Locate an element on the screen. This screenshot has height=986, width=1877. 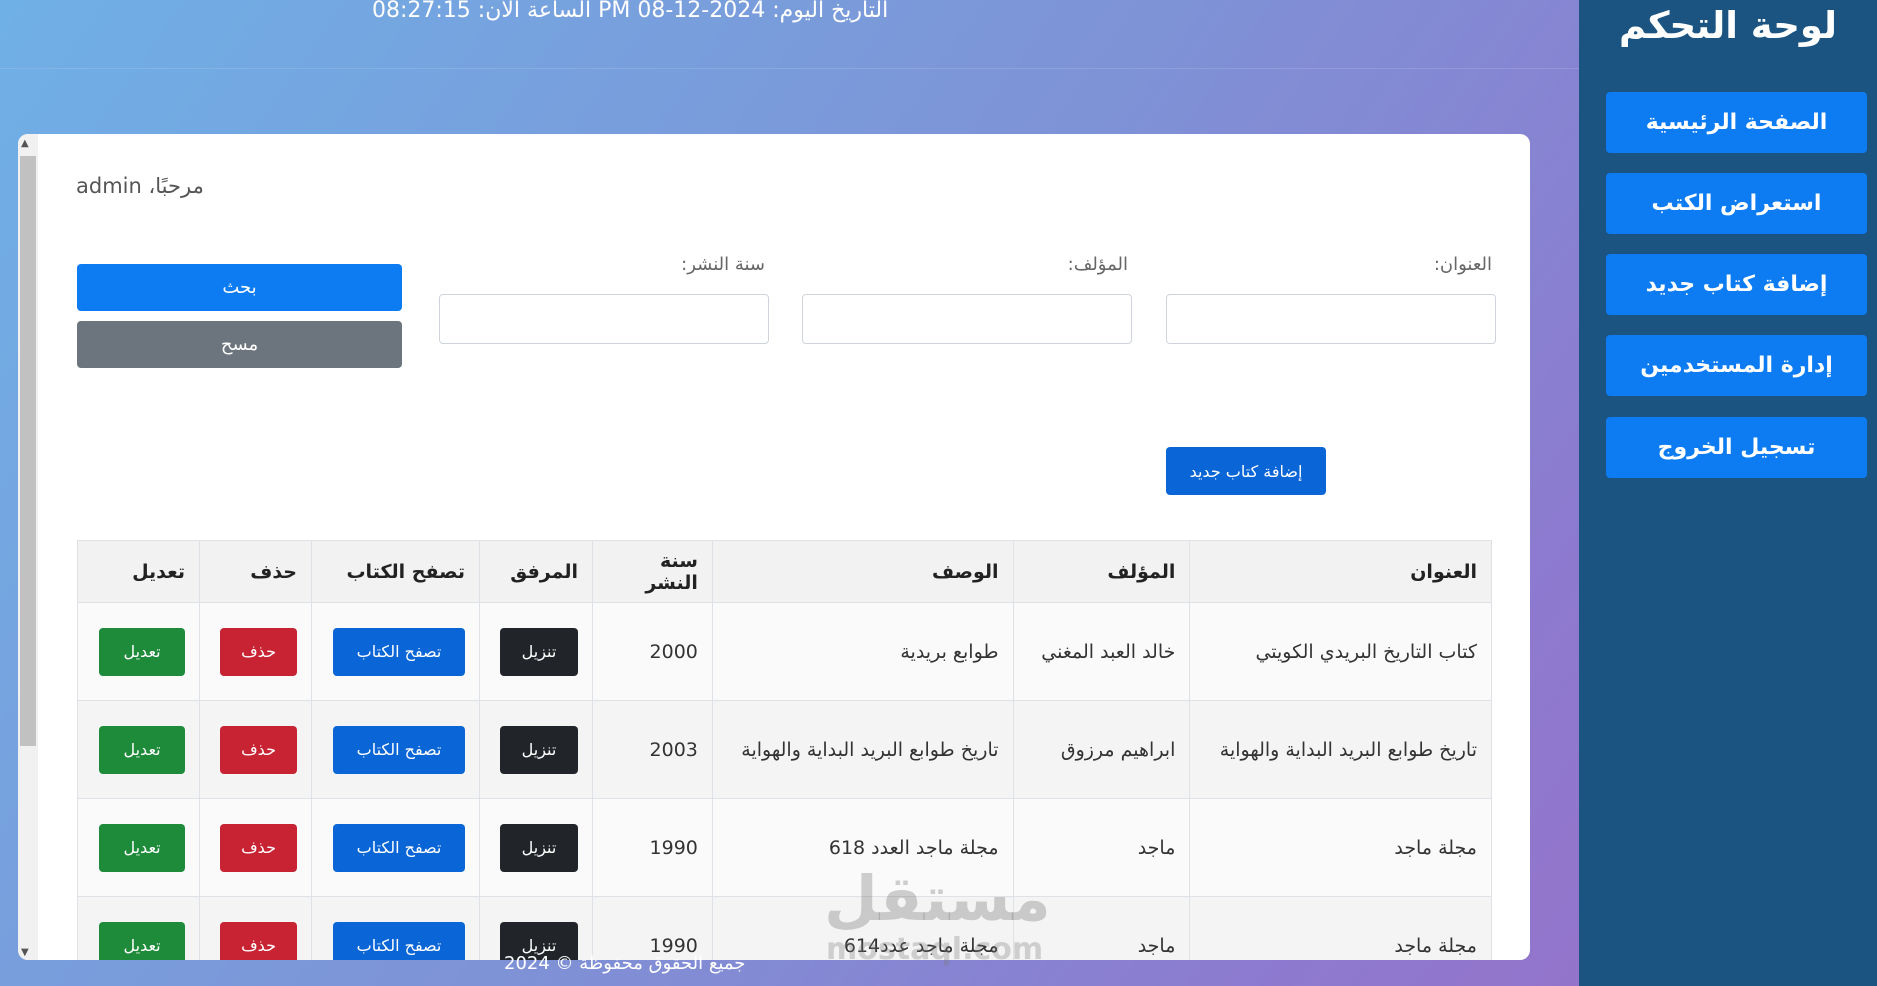
scroll-thumb is located at coordinates (28, 451).